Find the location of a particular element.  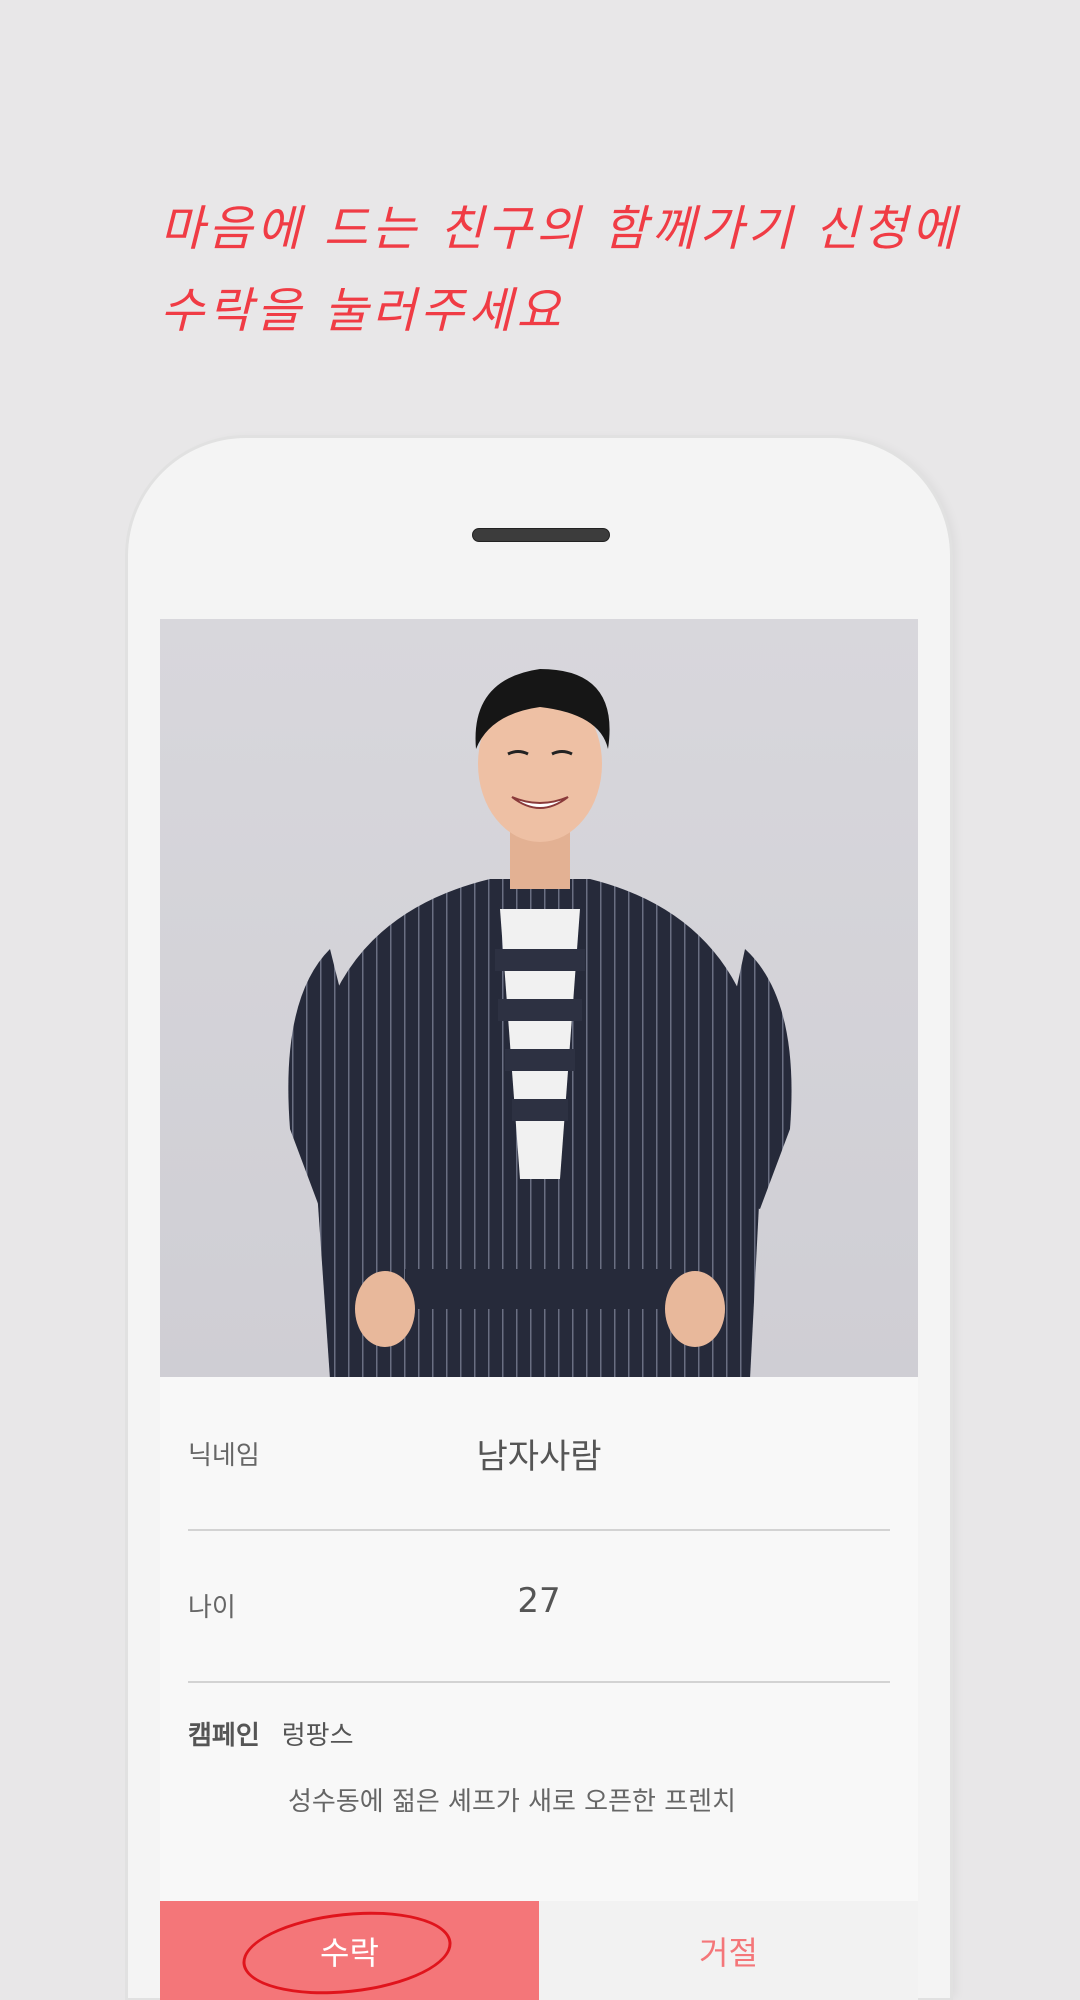

campaign-row: 캠페인 렁팡스 is located at coordinates (271, 1733).